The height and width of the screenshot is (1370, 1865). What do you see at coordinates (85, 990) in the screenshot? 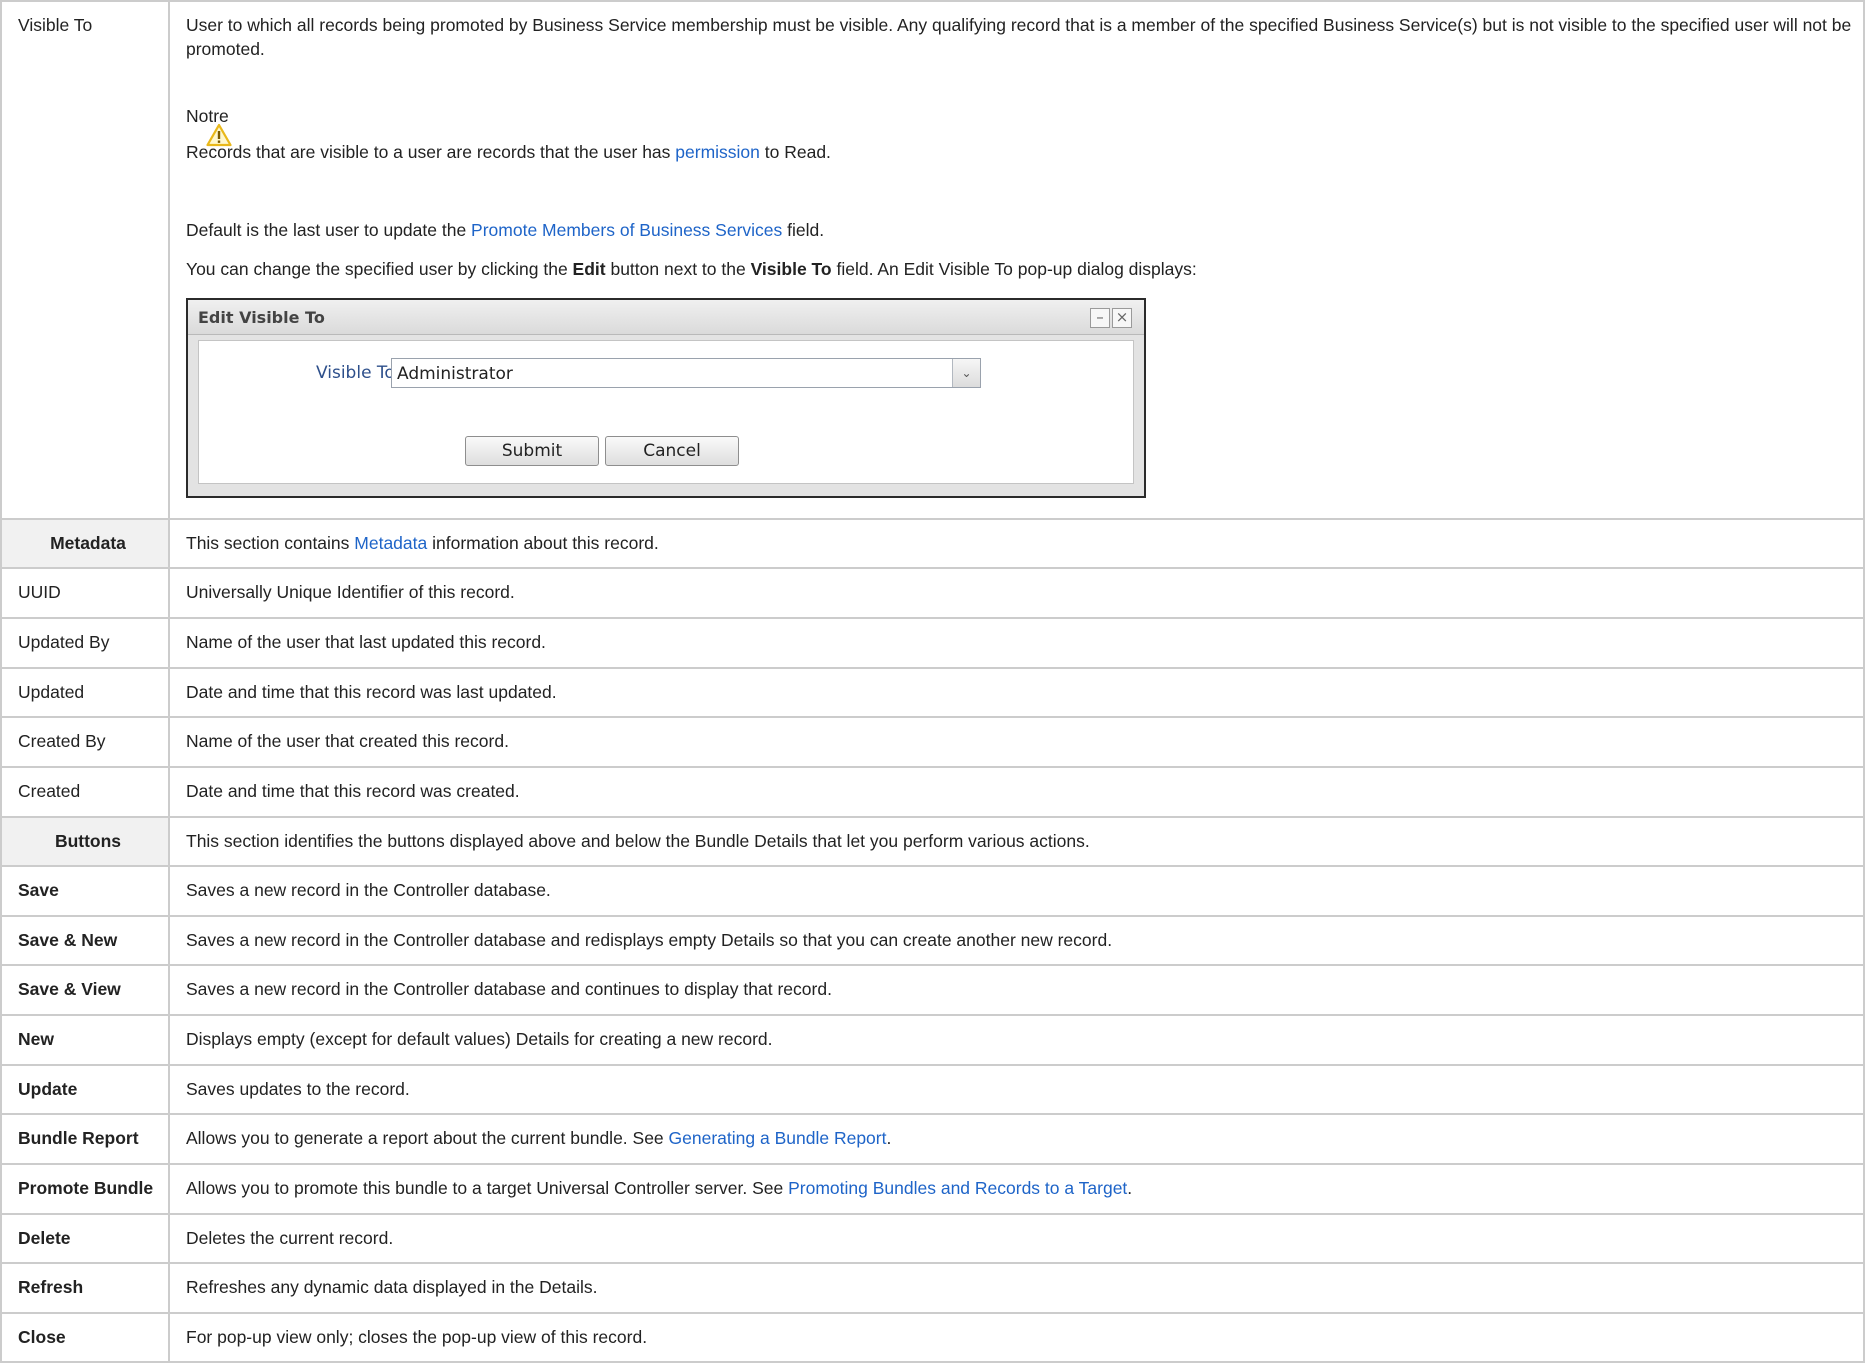
I see `button-name-cell: Save & View` at bounding box center [85, 990].